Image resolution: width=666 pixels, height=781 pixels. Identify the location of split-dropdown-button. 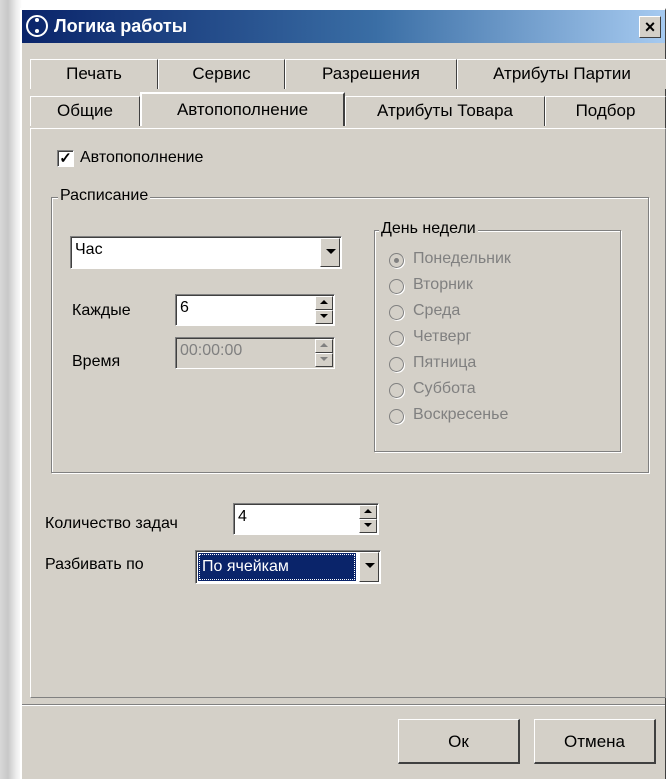
(369, 567).